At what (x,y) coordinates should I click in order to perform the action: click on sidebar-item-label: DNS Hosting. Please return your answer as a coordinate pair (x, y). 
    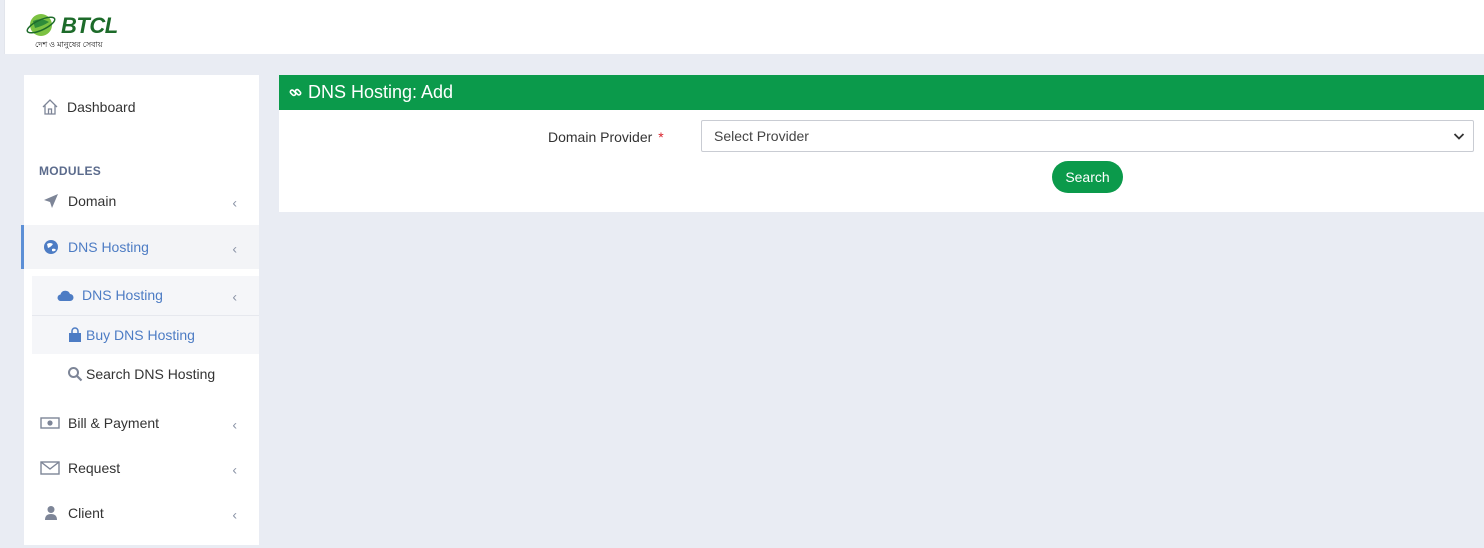
    Looking at the image, I should click on (108, 247).